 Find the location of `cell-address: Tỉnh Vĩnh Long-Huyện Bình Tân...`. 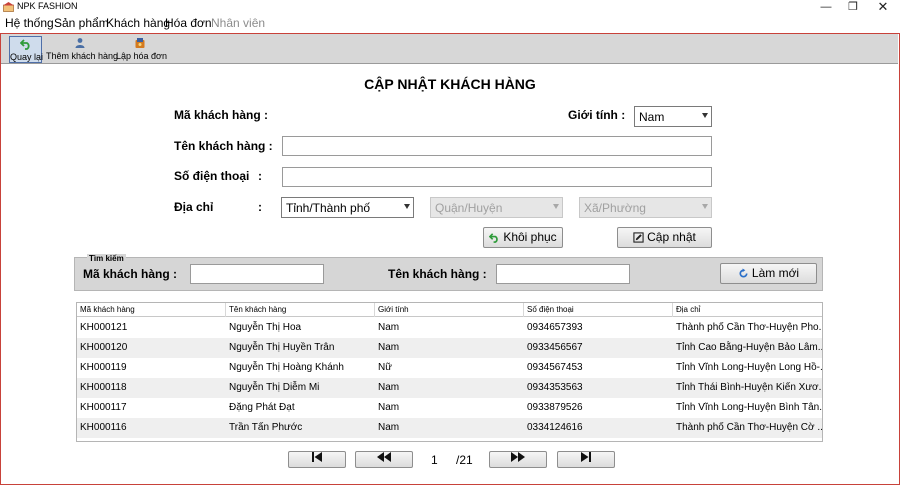

cell-address: Tỉnh Vĩnh Long-Huyện Bình Tân... is located at coordinates (749, 407).